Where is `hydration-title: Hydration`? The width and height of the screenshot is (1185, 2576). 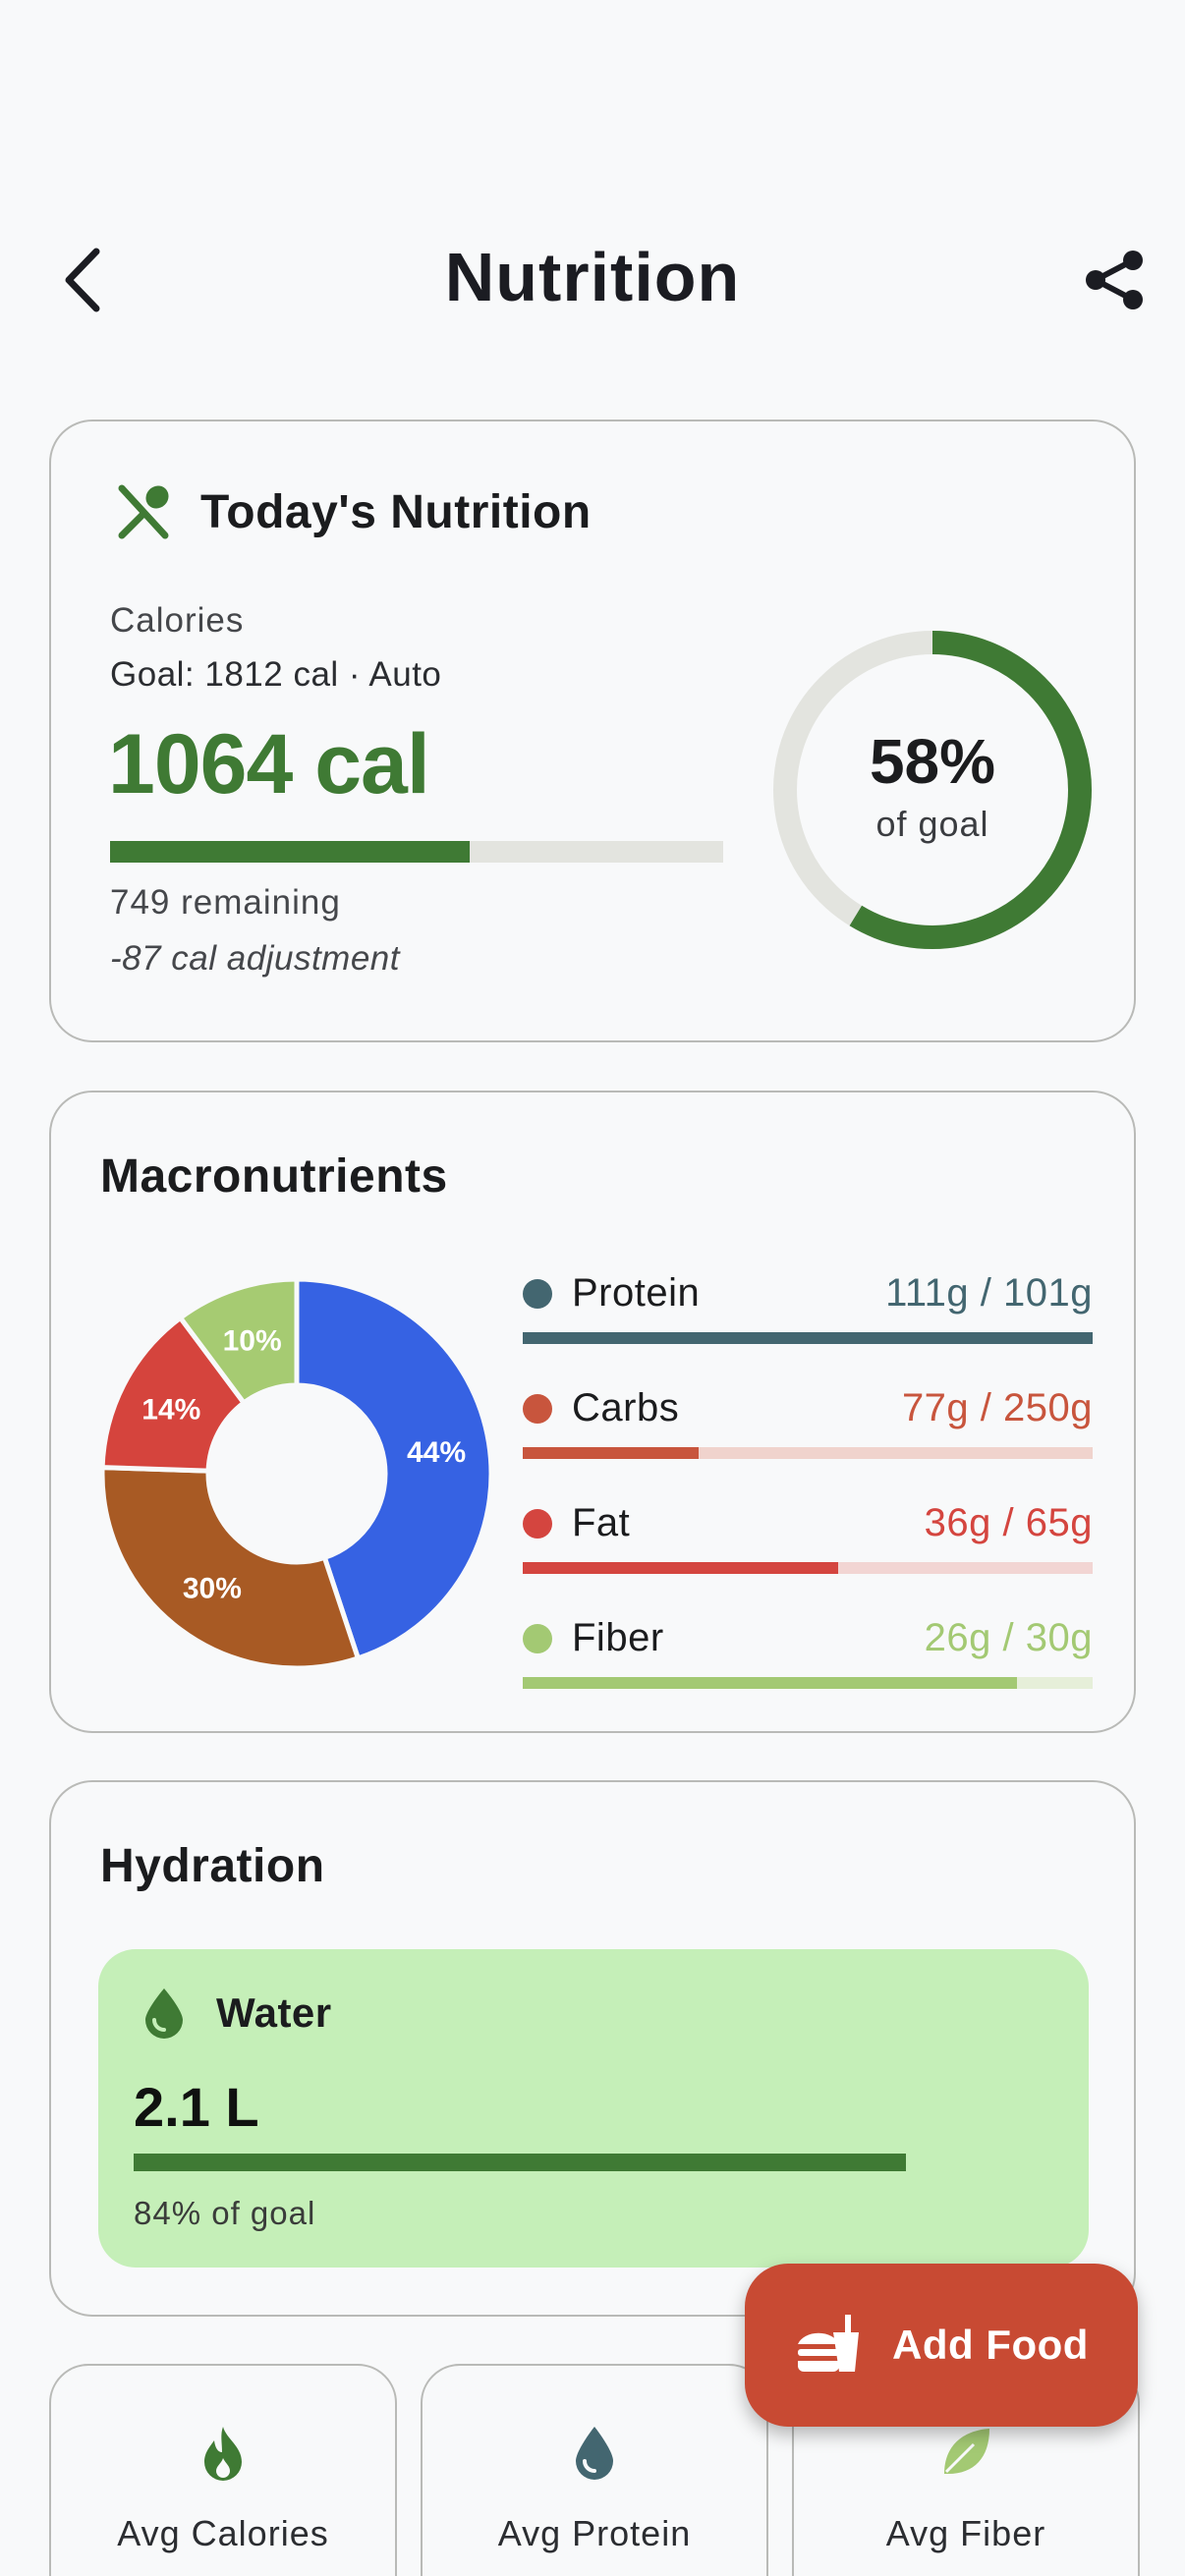
hydration-title: Hydration is located at coordinates (213, 1866).